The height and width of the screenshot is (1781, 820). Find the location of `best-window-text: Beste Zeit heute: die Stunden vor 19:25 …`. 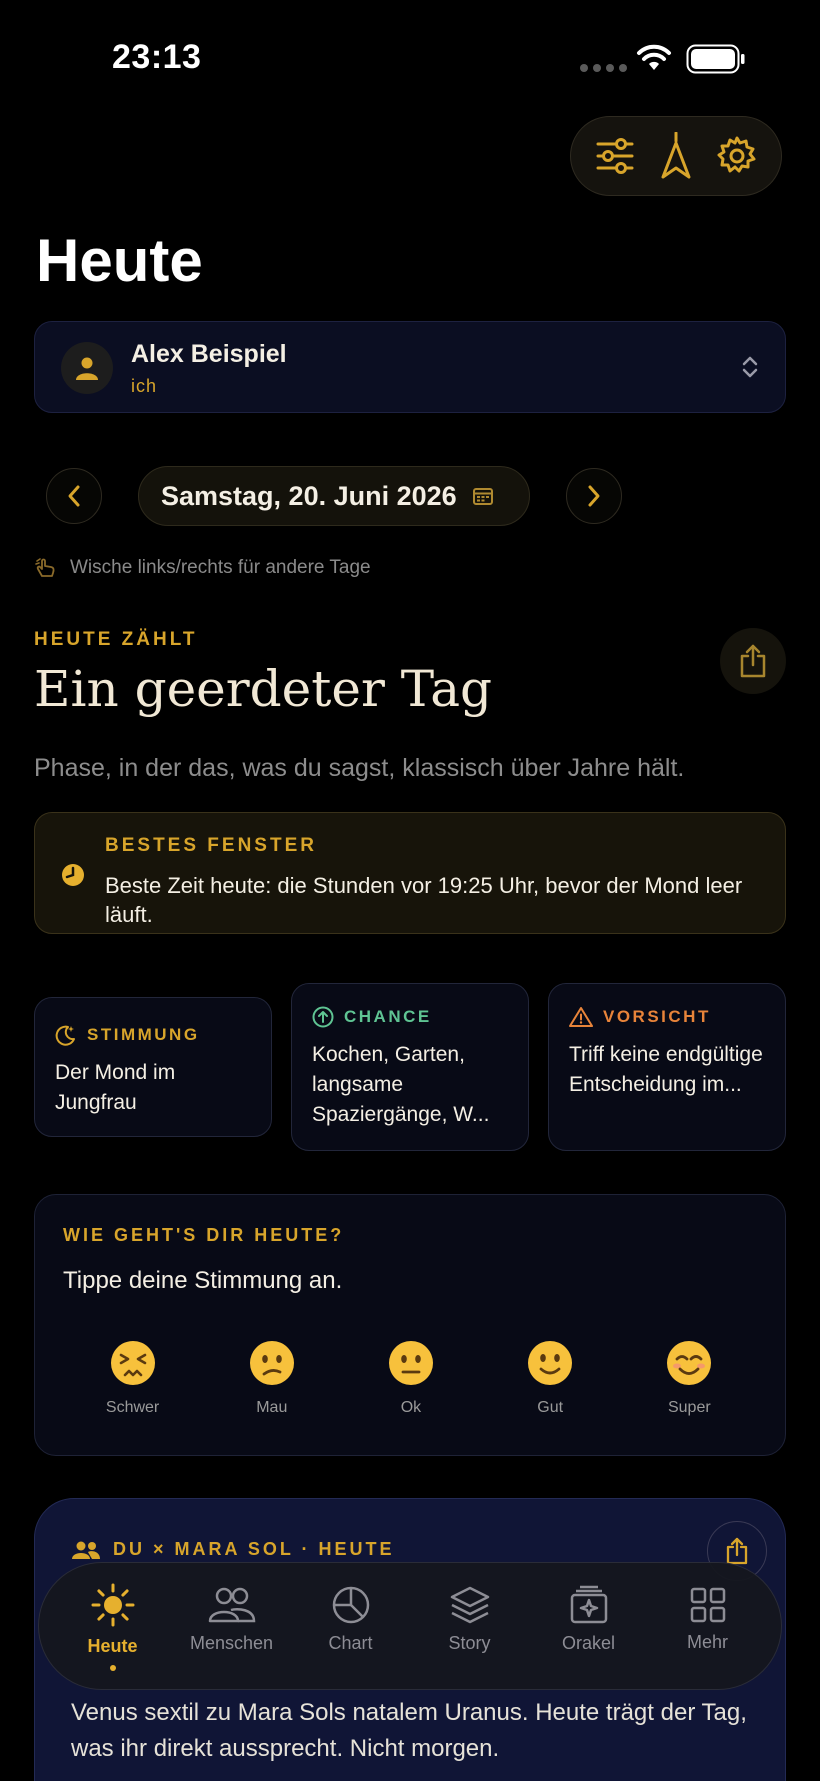

best-window-text: Beste Zeit heute: die Stunden vor 19:25 … is located at coordinates (424, 900).